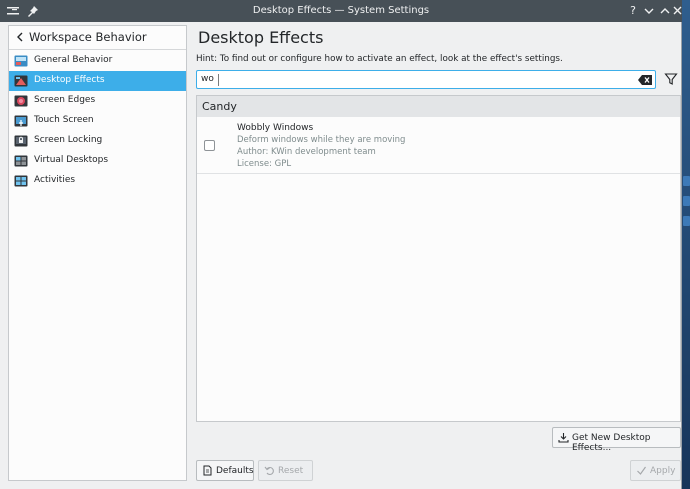 Image resolution: width=690 pixels, height=489 pixels. I want to click on window-title: Desktop Effects — System Settings, so click(341, 10).